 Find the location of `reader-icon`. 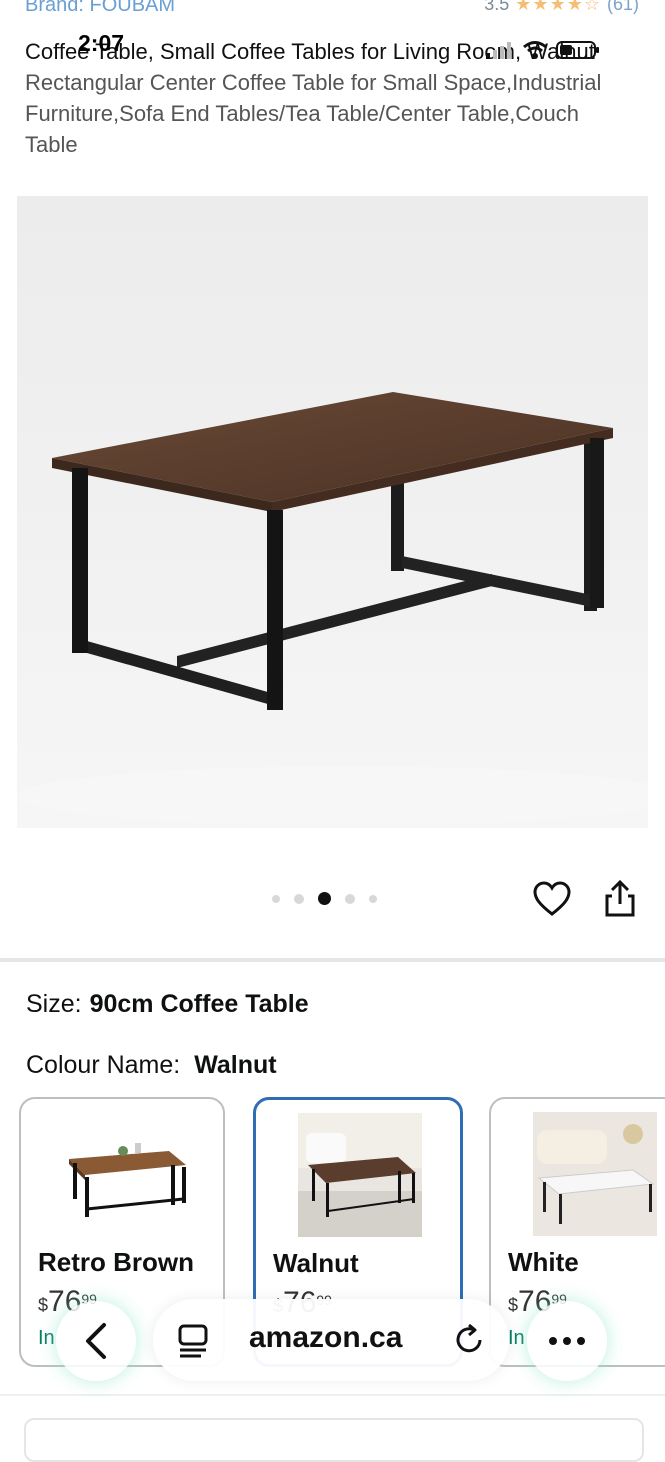

reader-icon is located at coordinates (194, 1341).